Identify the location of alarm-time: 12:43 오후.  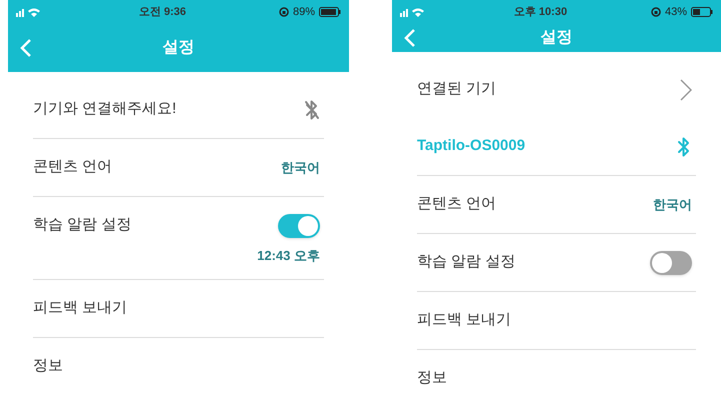
(288, 262).